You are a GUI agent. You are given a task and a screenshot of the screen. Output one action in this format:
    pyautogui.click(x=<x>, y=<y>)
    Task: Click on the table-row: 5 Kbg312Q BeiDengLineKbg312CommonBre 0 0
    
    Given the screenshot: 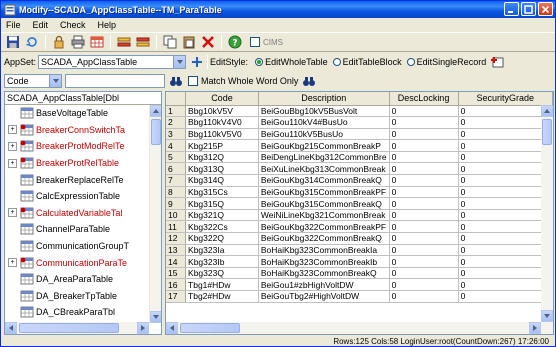 What is the action you would take?
    pyautogui.click(x=359, y=157)
    